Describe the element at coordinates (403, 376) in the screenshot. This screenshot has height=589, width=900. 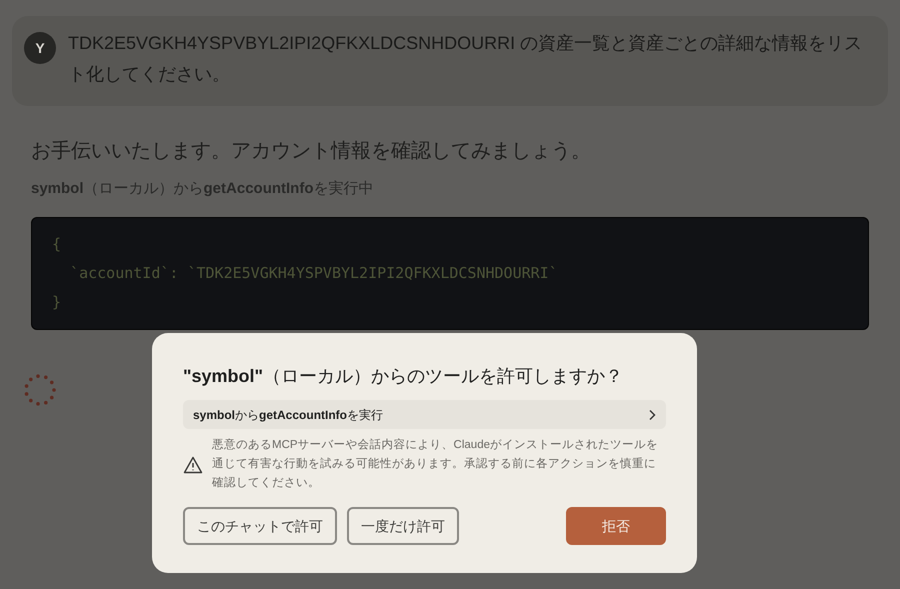
I see `dialog-title: "symbol"（ローカル）からのツールを許可しますか？` at that location.